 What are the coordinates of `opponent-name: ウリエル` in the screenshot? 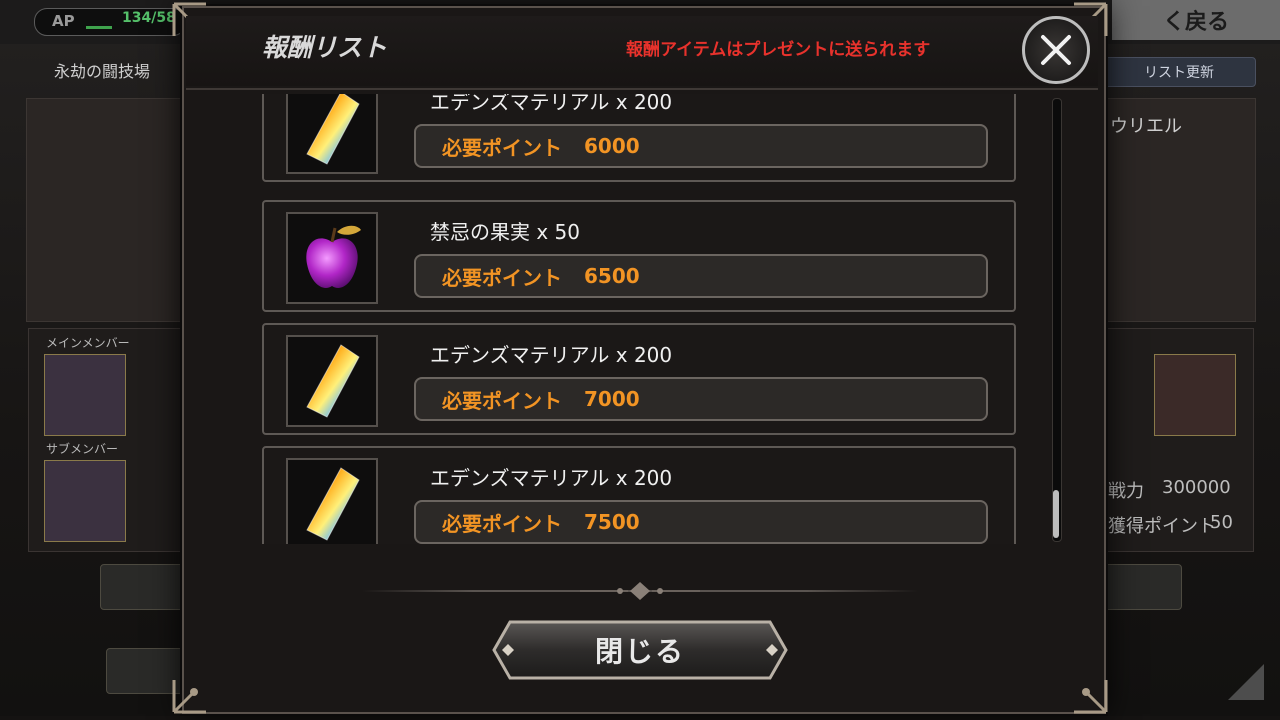 It's located at (1146, 126).